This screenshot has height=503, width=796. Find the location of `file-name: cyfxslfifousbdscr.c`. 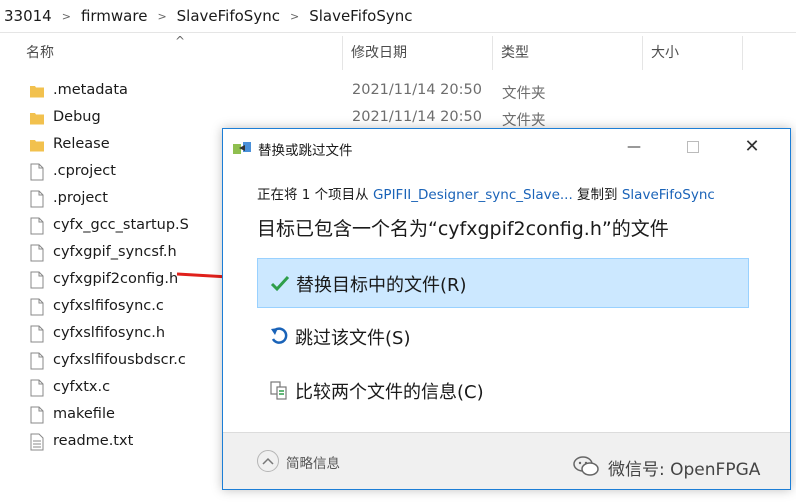

file-name: cyfxslfifousbdscr.c is located at coordinates (119, 360).